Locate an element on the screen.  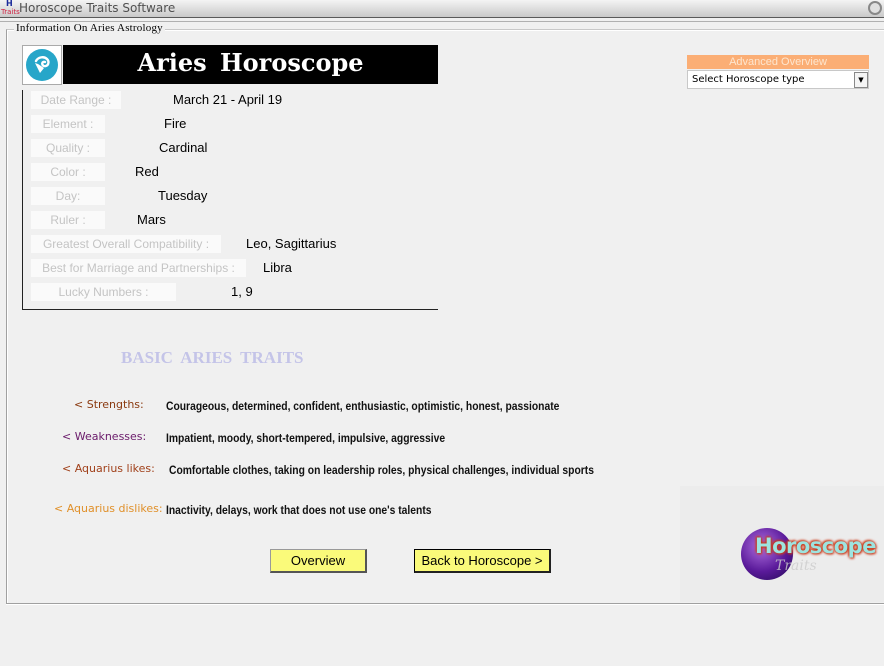
page-title: Aries Horoscope is located at coordinates (250, 64).